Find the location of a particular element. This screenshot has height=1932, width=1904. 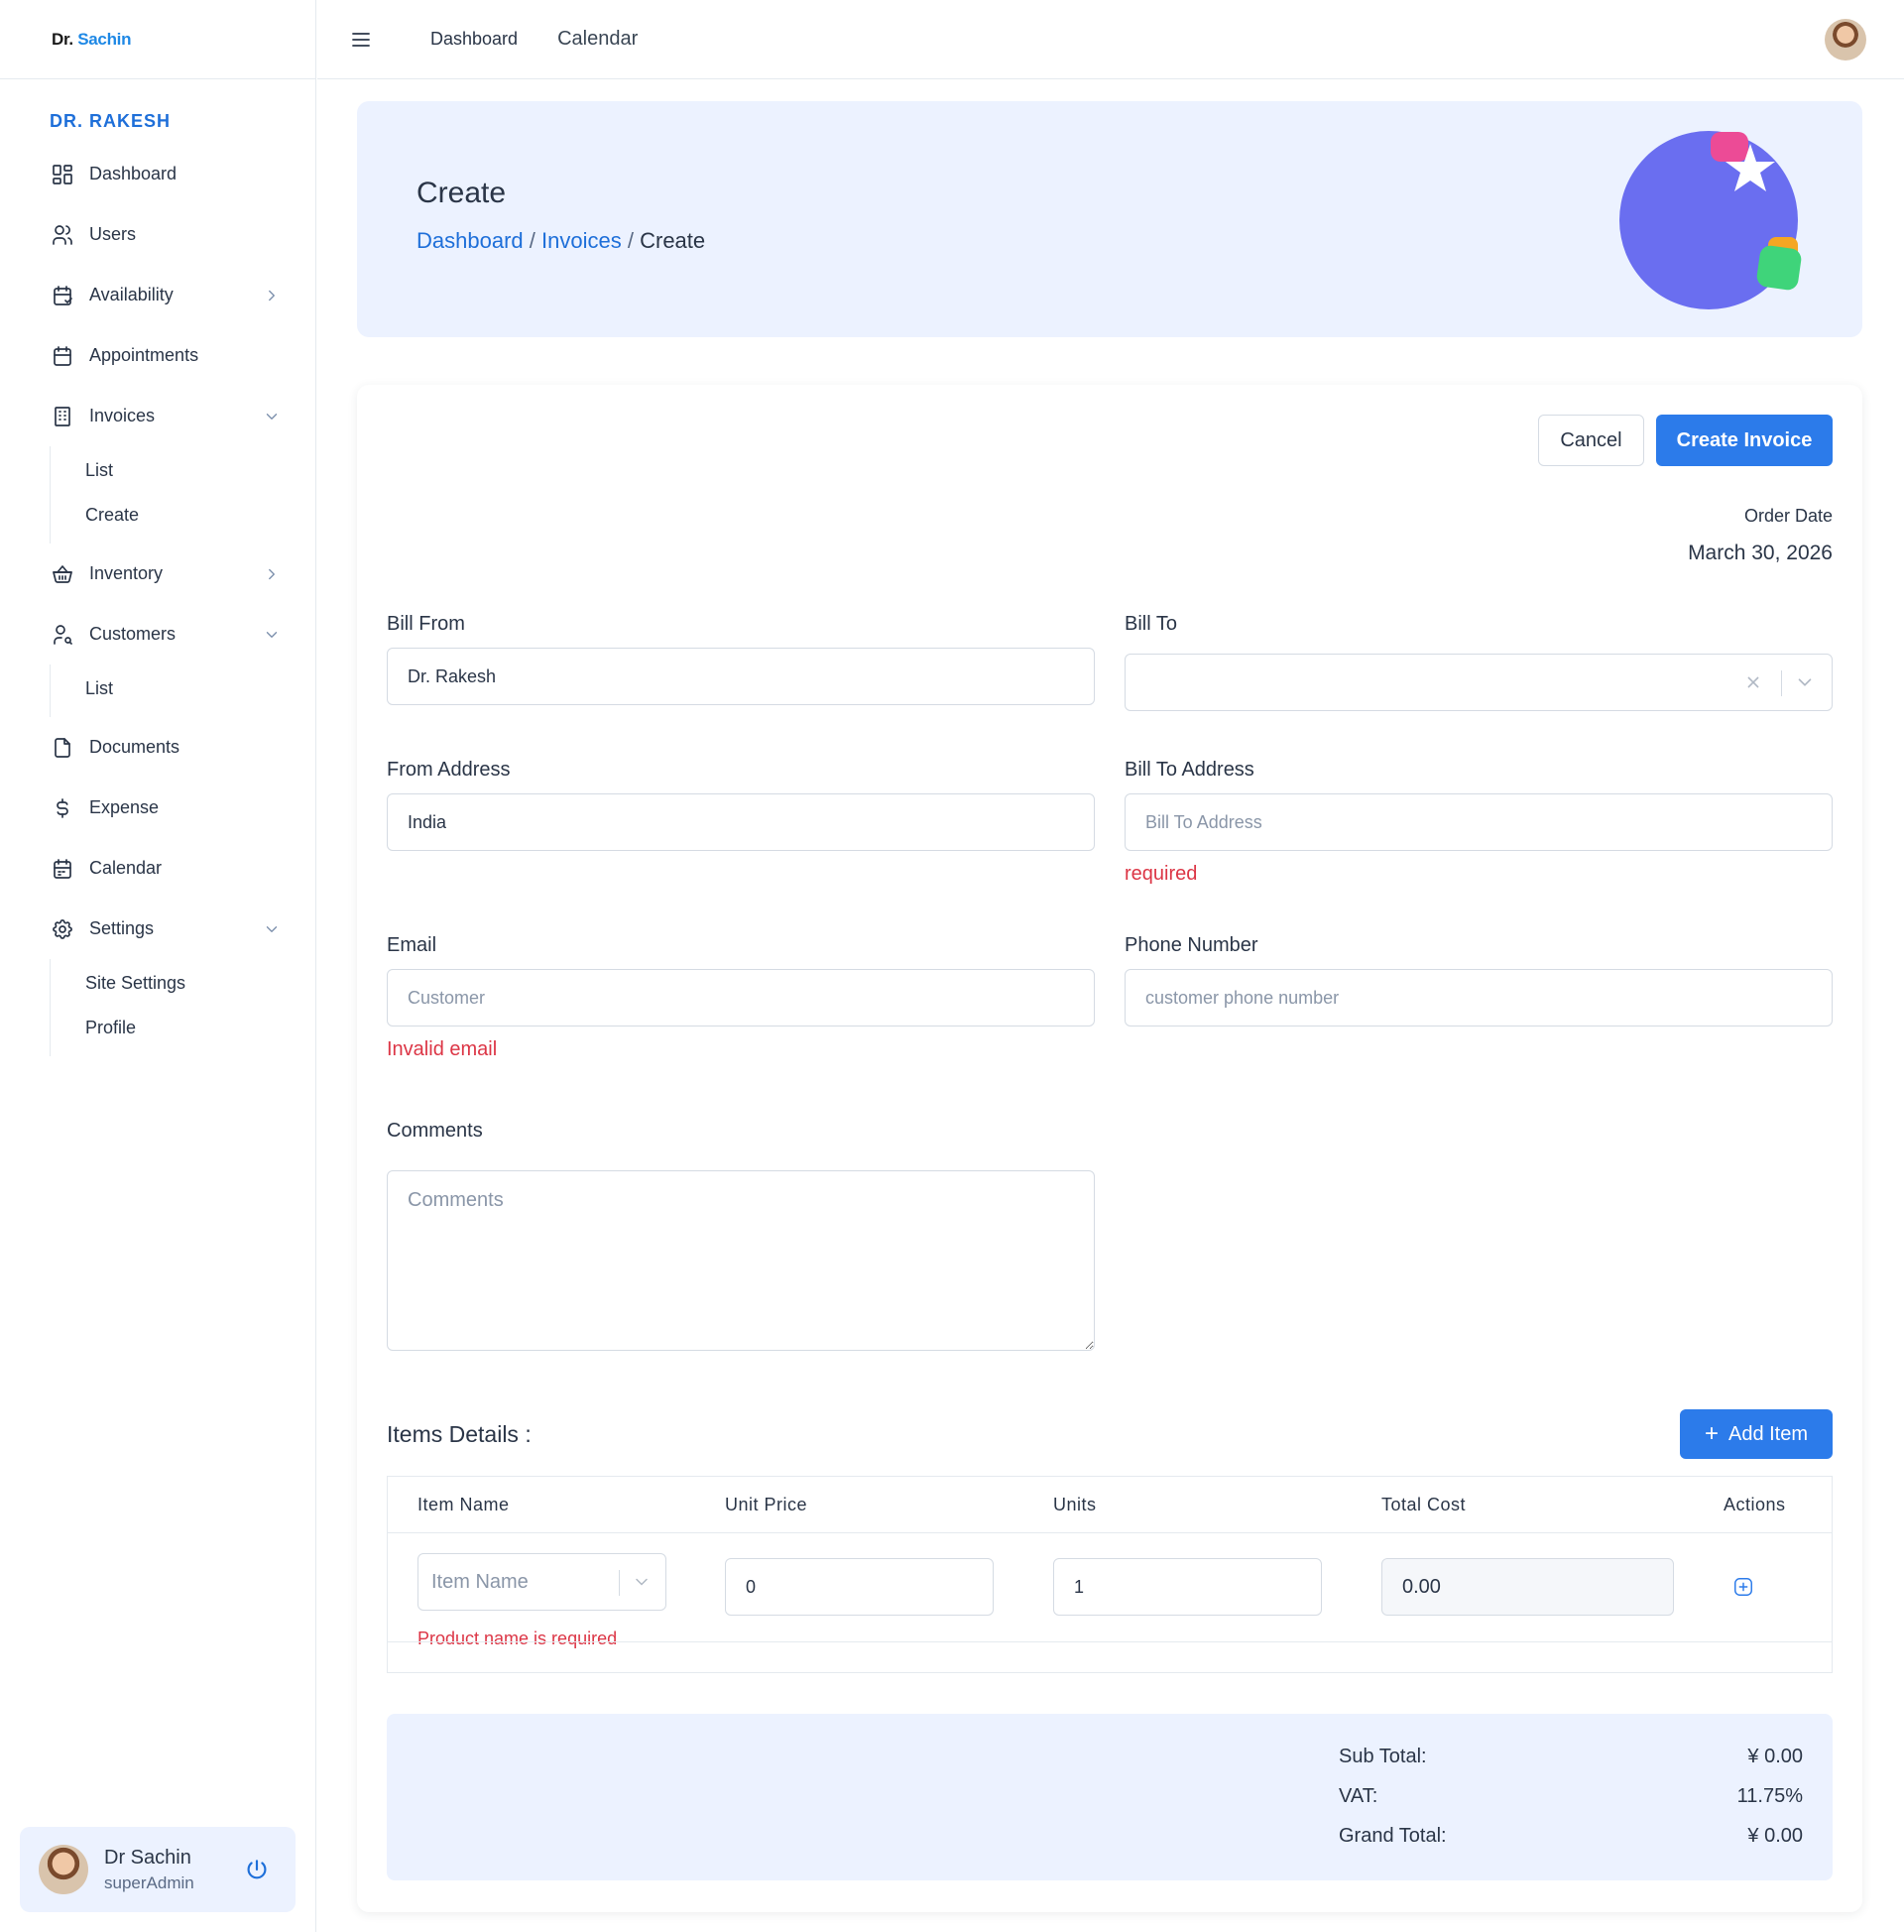

comments-textarea is located at coordinates (741, 1260).